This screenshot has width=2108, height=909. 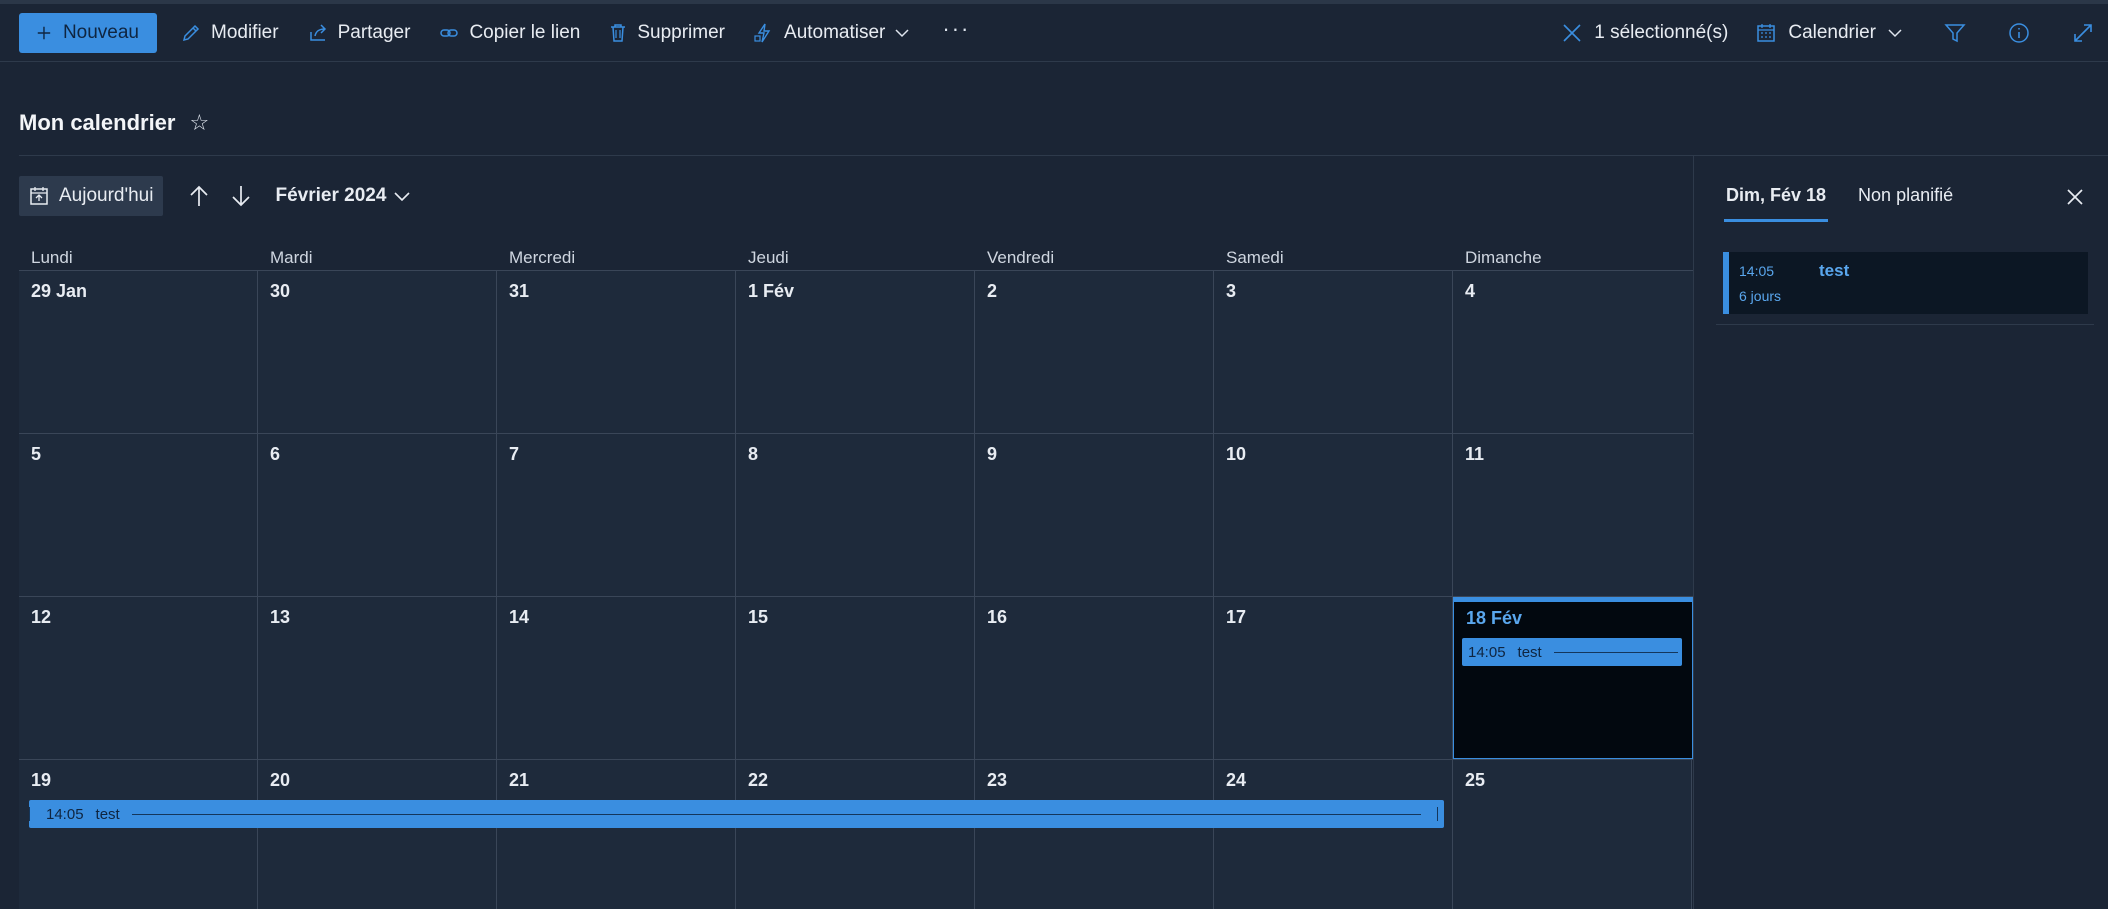 I want to click on month-picker: Février 2024, so click(x=342, y=196).